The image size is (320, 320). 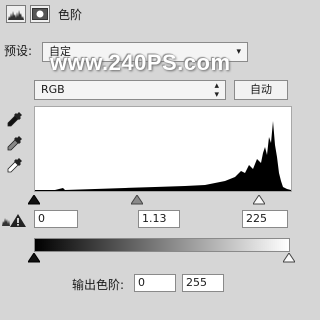 What do you see at coordinates (261, 90) in the screenshot?
I see `auto-button: 自动` at bounding box center [261, 90].